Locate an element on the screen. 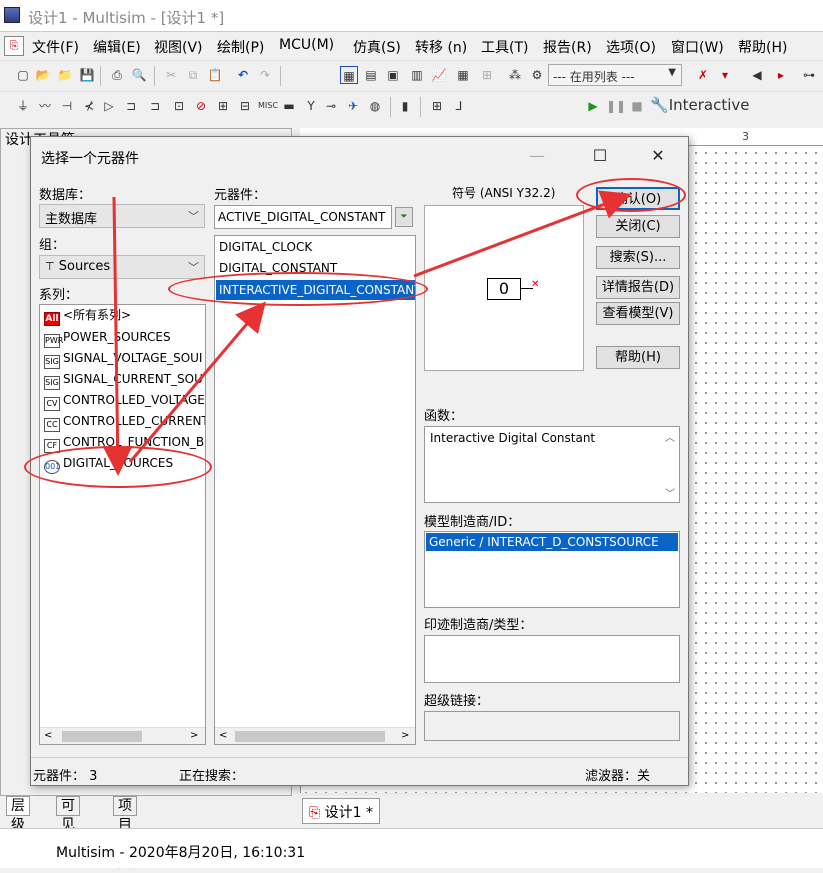 The image size is (823, 873). annotation-arrow-to-component is located at coordinates (197, 382).